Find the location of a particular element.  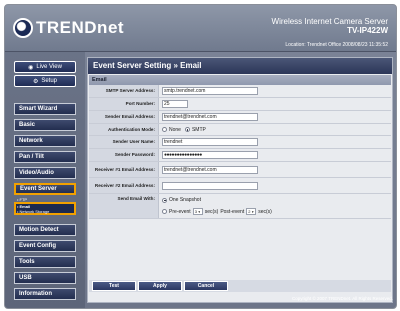

row-auth-mode: Authentication Mode: None SMTP is located at coordinates (240, 130).